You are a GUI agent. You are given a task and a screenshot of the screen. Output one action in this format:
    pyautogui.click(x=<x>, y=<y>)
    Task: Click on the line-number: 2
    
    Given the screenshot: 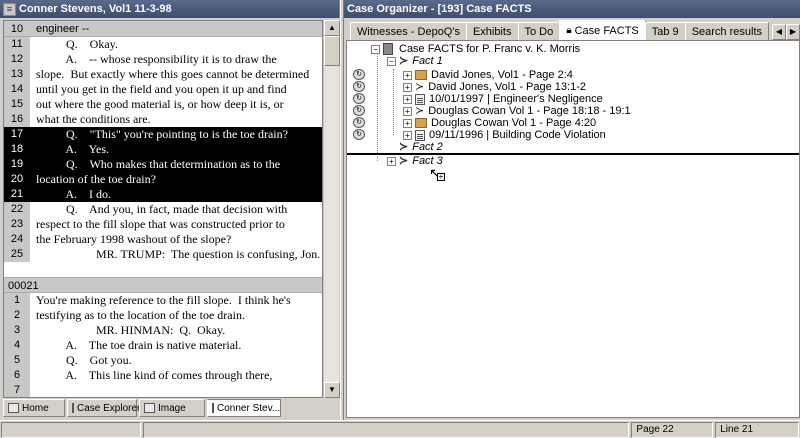 What is the action you would take?
    pyautogui.click(x=17, y=315)
    